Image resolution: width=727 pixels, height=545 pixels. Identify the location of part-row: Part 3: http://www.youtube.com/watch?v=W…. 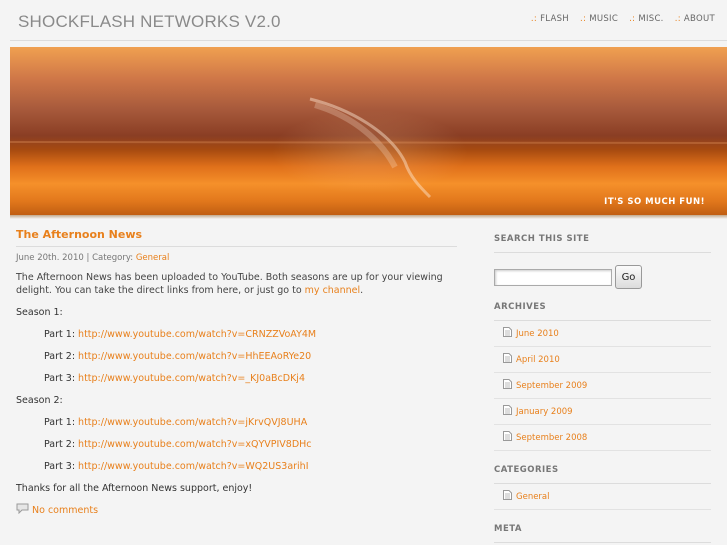
(236, 466).